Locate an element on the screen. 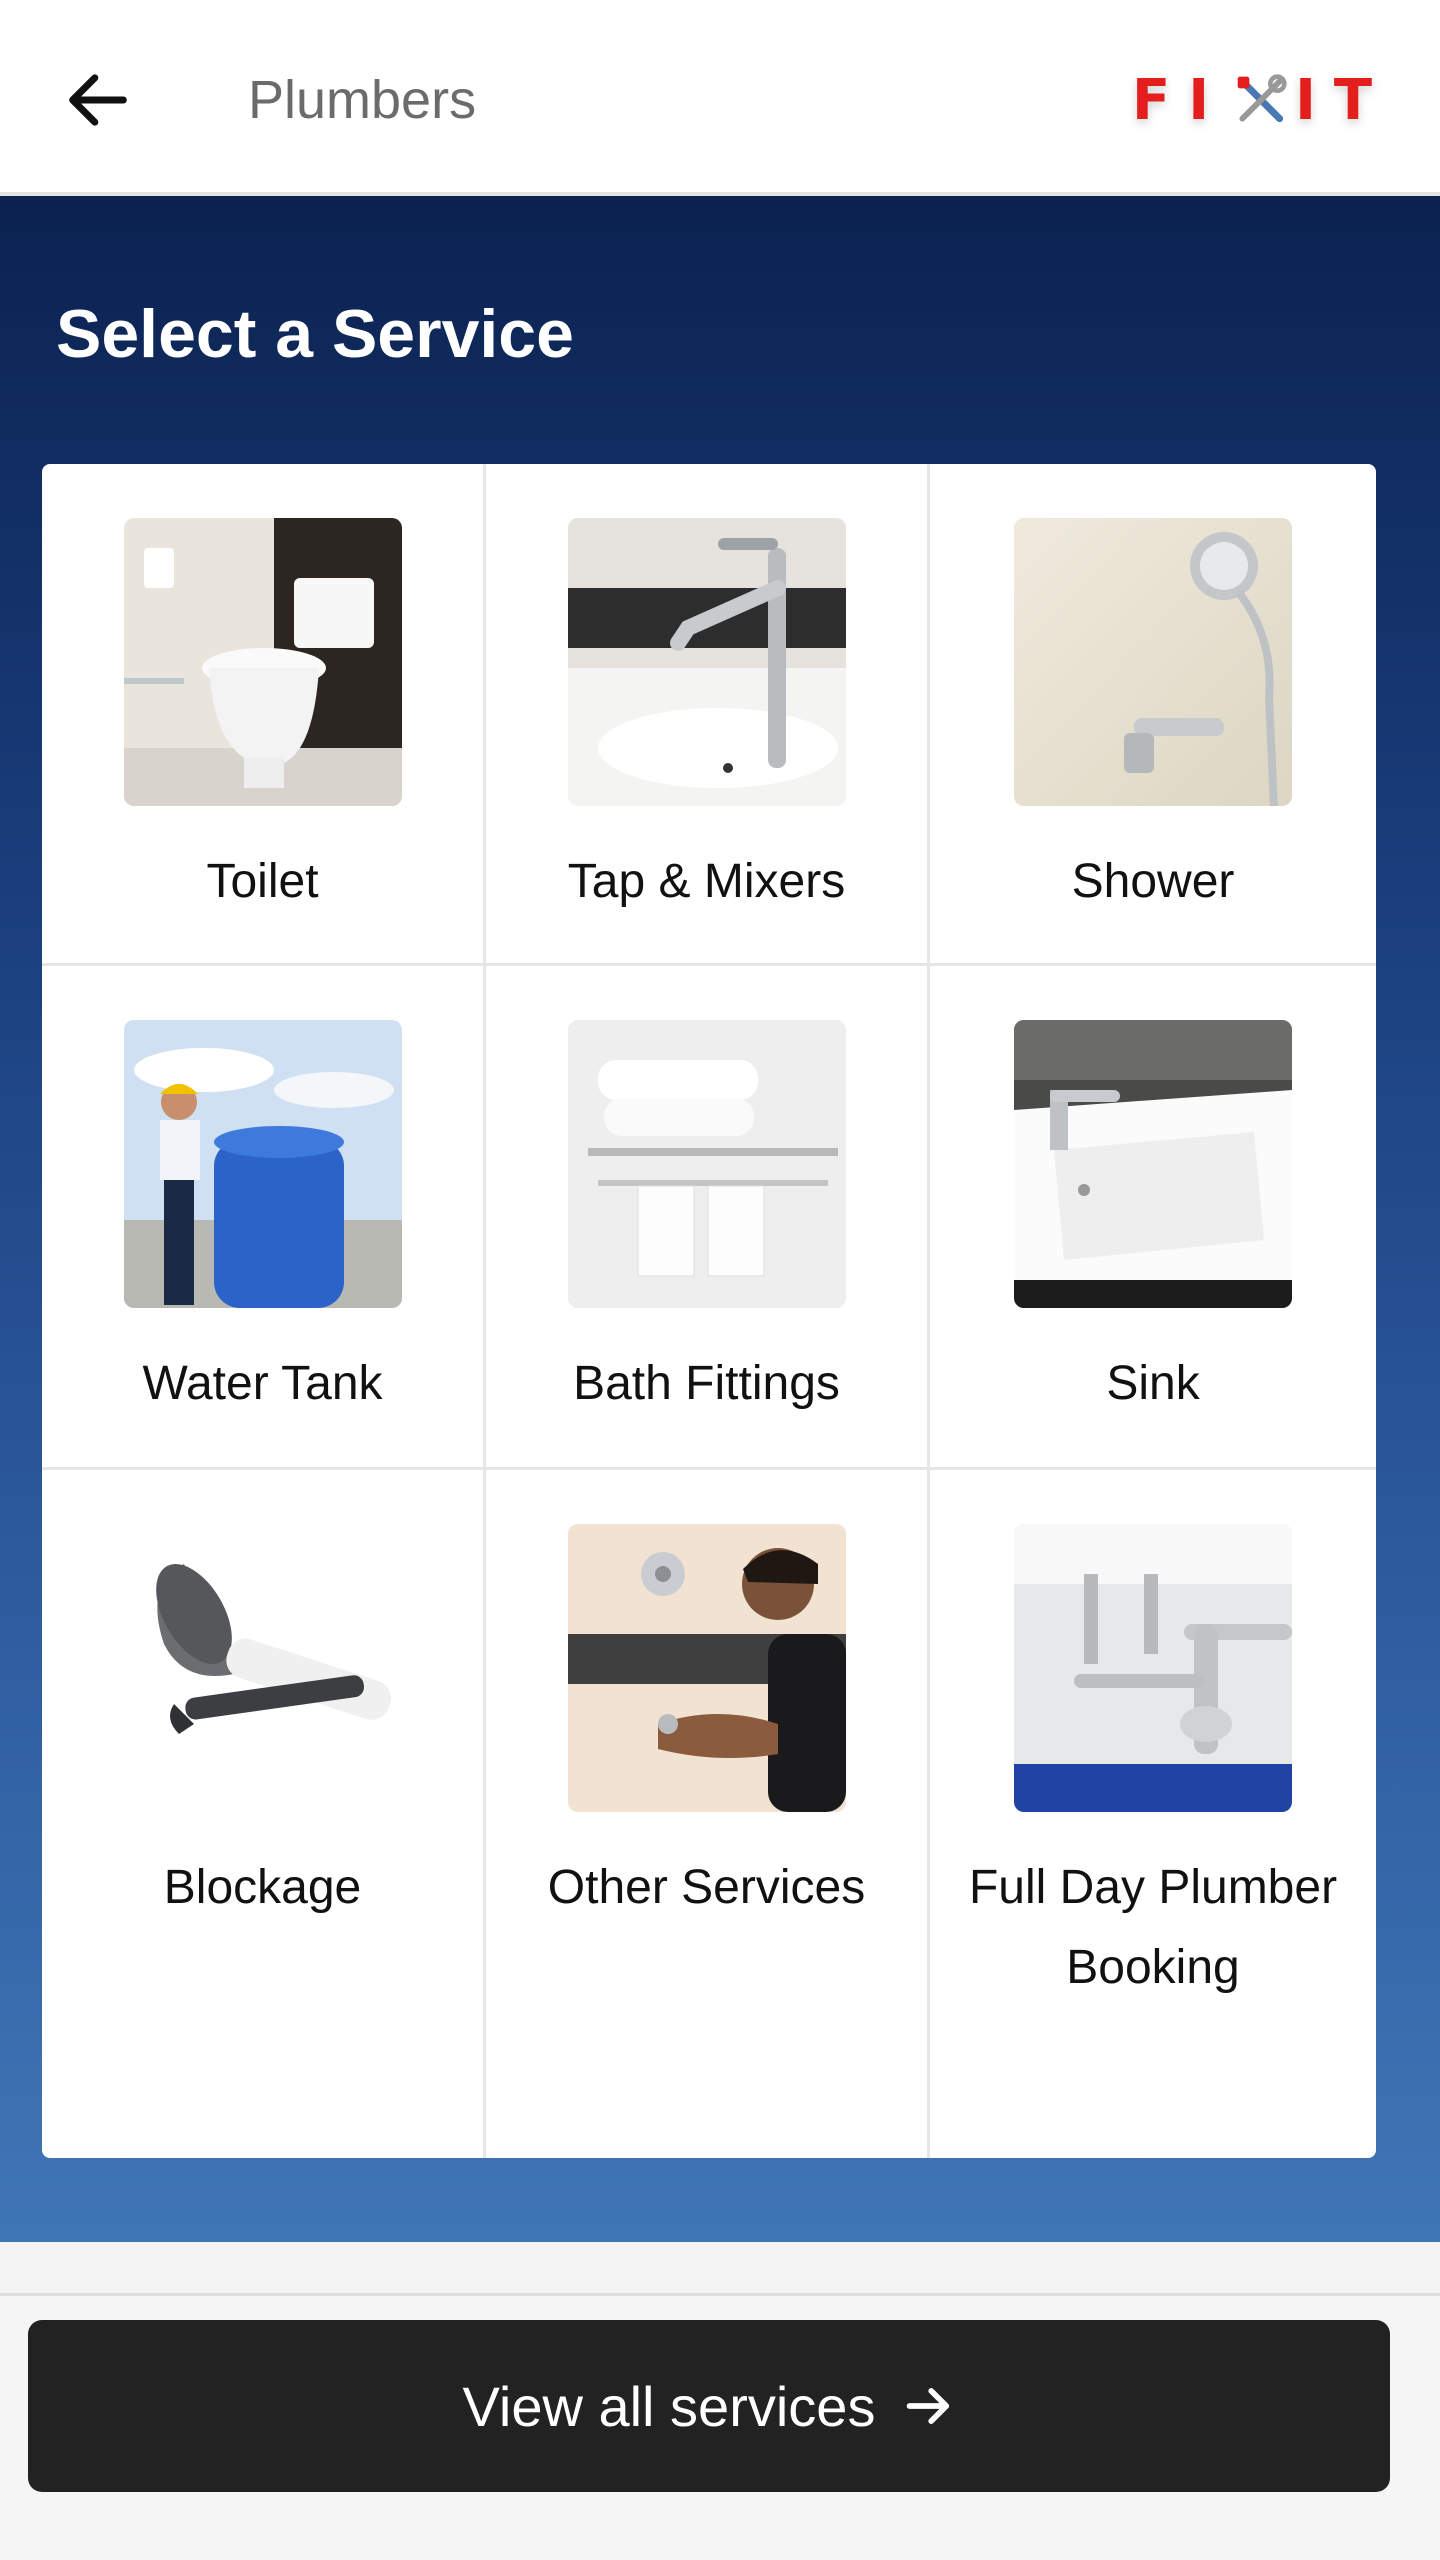 This screenshot has width=1440, height=2560. service-label: Other Services is located at coordinates (706, 1887).